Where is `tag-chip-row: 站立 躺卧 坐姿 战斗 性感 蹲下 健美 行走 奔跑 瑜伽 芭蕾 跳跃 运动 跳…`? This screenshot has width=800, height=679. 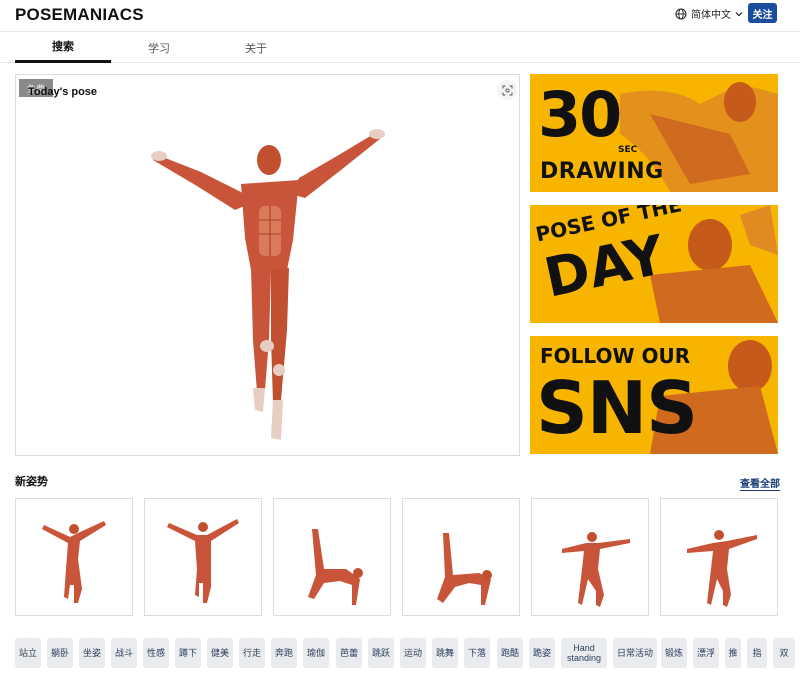 tag-chip-row: 站立 躺卧 坐姿 战斗 性感 蹲下 健美 行走 奔跑 瑜伽 芭蕾 跳跃 运动 跳… is located at coordinates (407, 653).